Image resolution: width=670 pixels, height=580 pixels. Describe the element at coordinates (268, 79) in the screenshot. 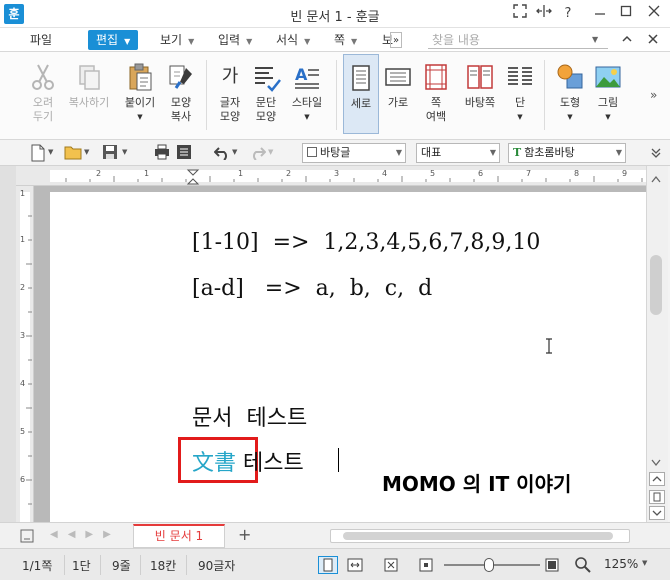

I see `para-shape-icon` at that location.